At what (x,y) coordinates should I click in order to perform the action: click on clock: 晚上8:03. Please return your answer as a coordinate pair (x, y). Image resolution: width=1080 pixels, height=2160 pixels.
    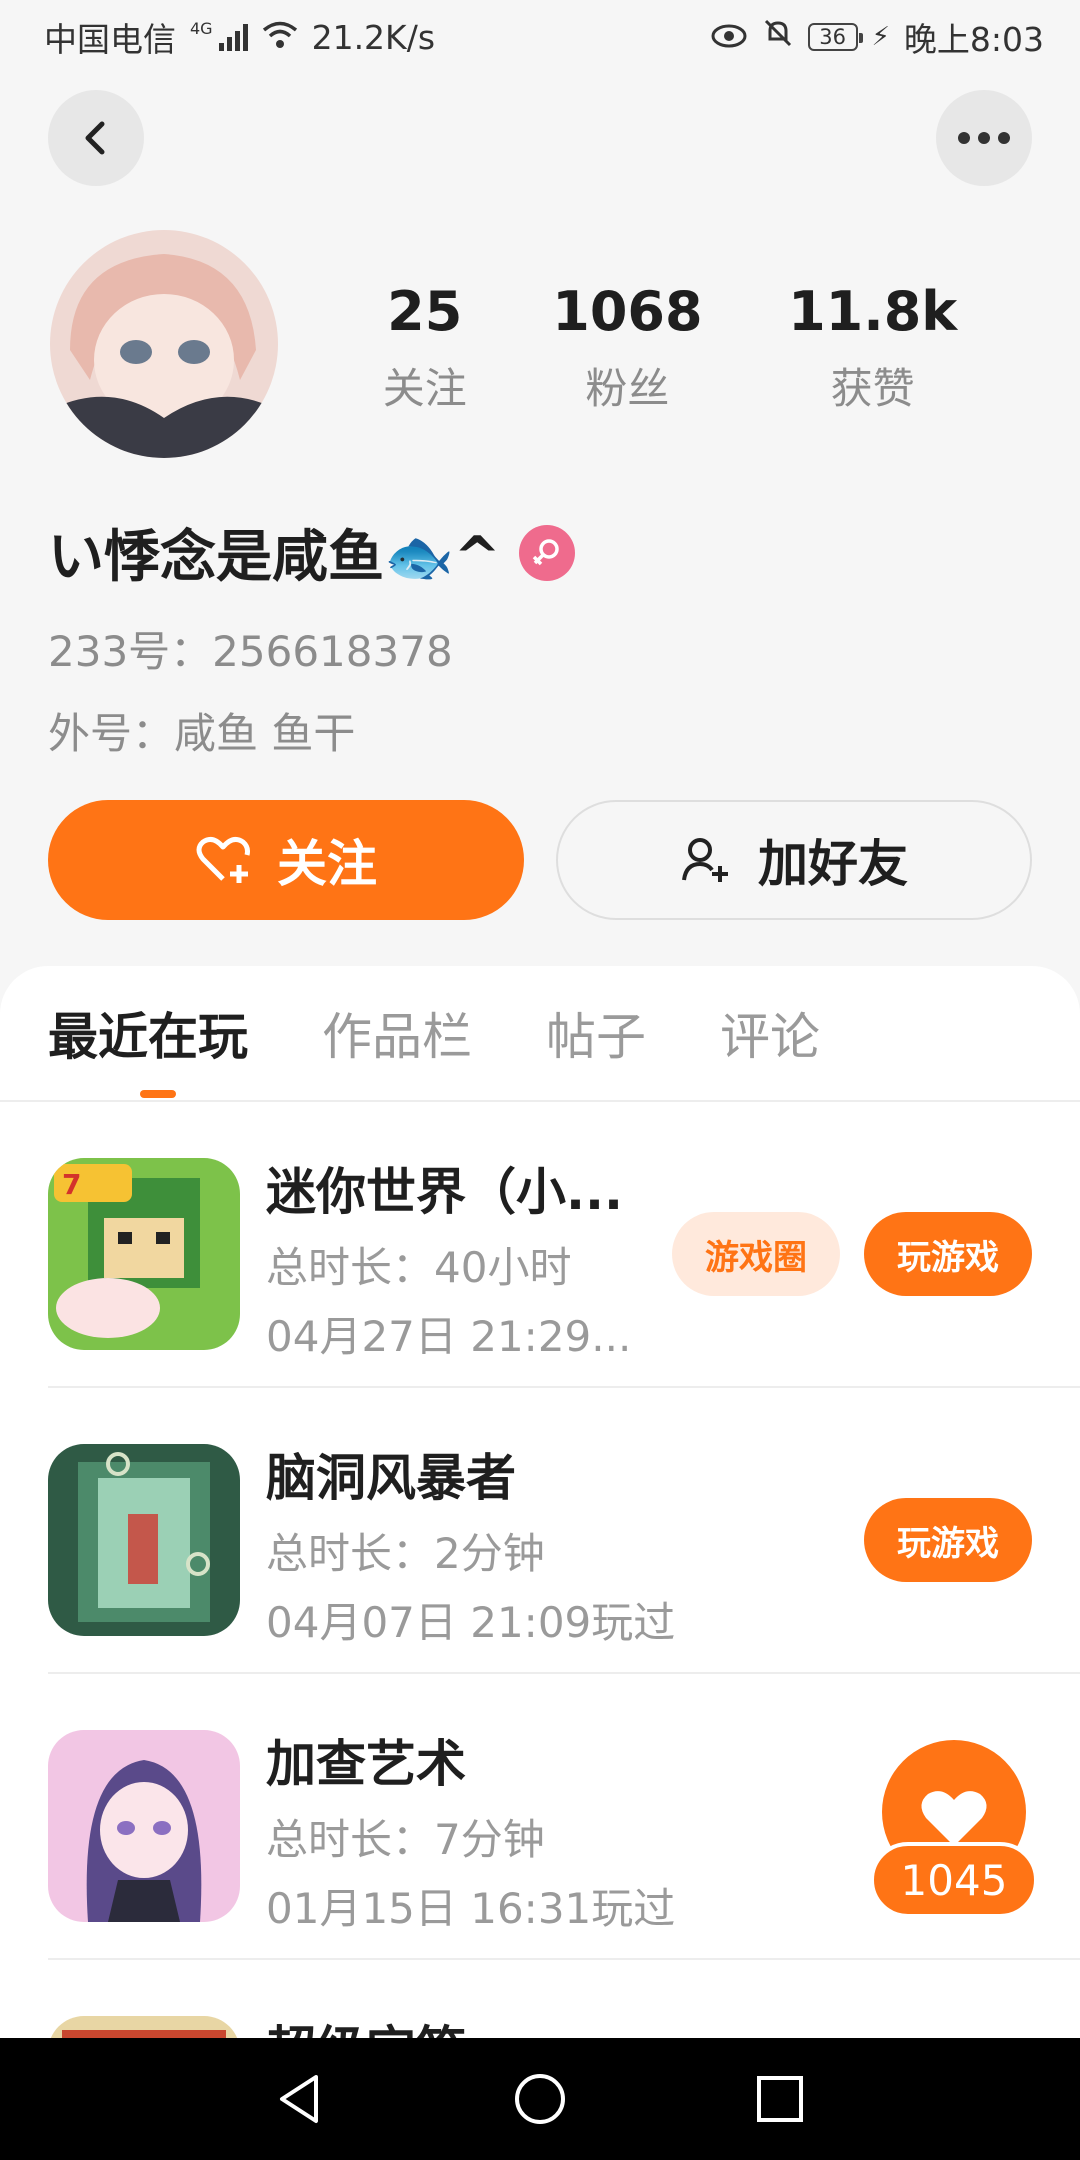
    Looking at the image, I should click on (973, 39).